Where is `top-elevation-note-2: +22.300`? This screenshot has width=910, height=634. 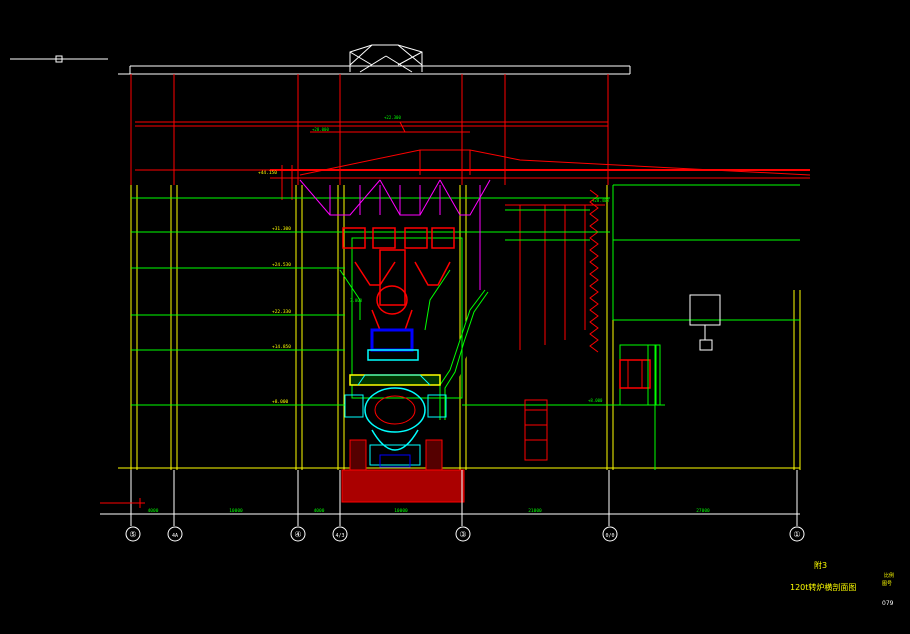 top-elevation-note-2: +22.300 is located at coordinates (392, 117).